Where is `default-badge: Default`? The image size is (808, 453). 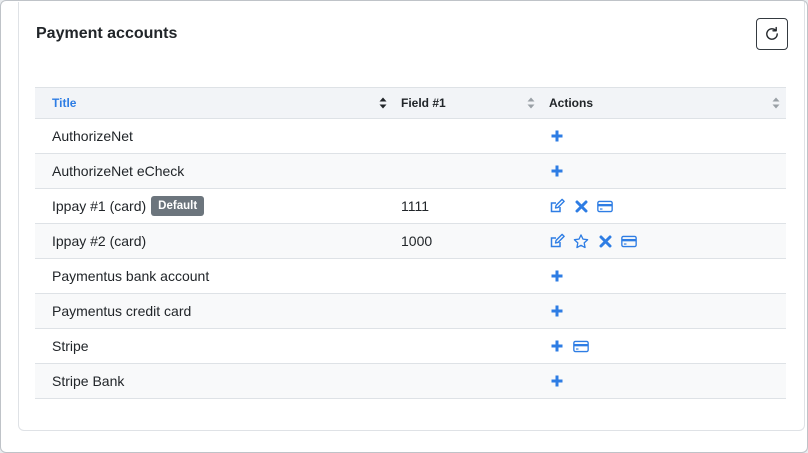
default-badge: Default is located at coordinates (178, 206).